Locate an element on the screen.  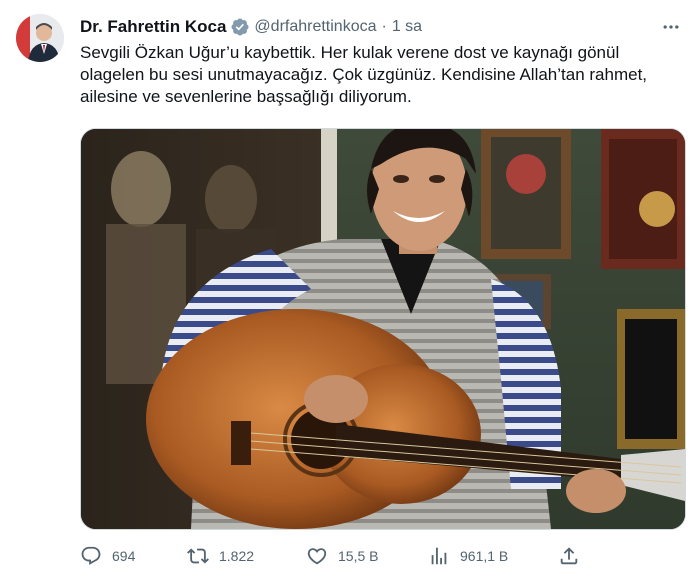
more-horizontal-icon is located at coordinates (671, 27).